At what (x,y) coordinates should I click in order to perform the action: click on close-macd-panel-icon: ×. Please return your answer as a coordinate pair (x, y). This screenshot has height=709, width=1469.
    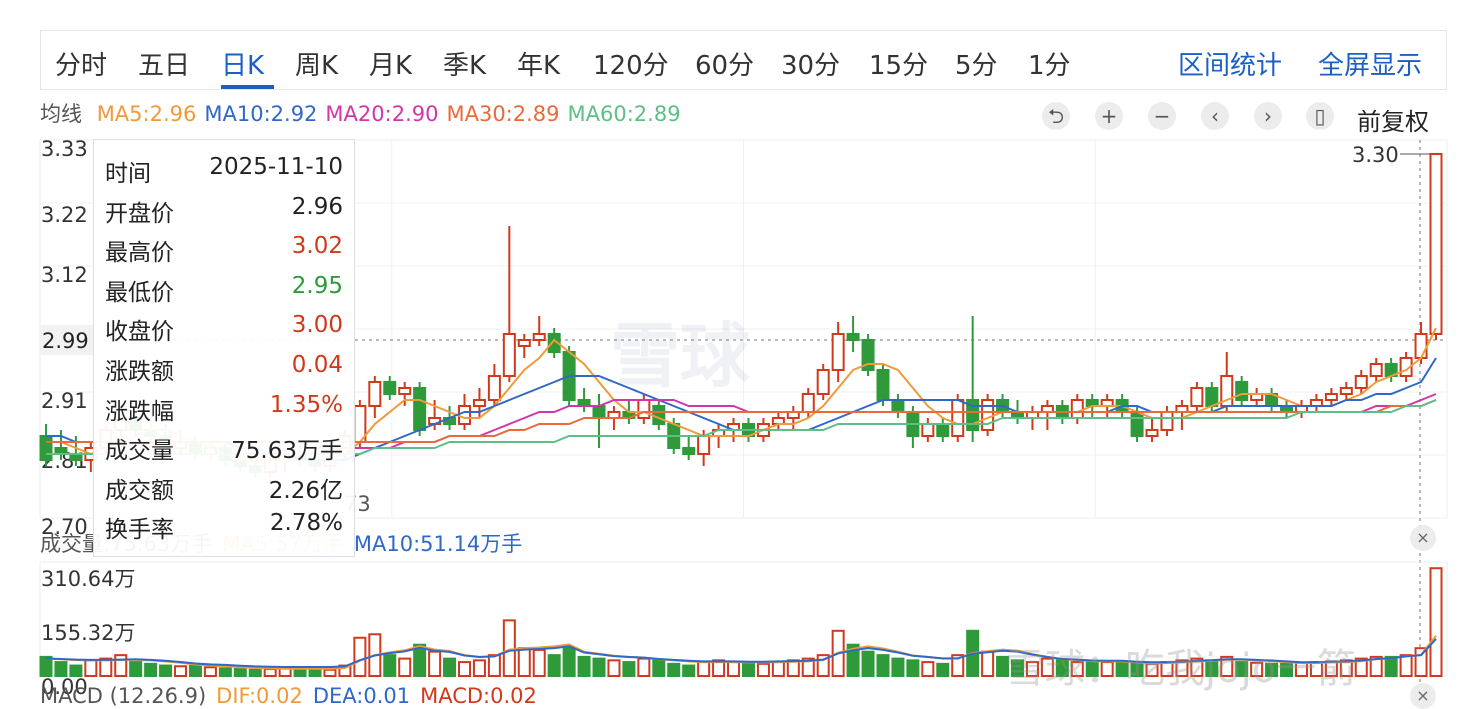
    Looking at the image, I should click on (1423, 696).